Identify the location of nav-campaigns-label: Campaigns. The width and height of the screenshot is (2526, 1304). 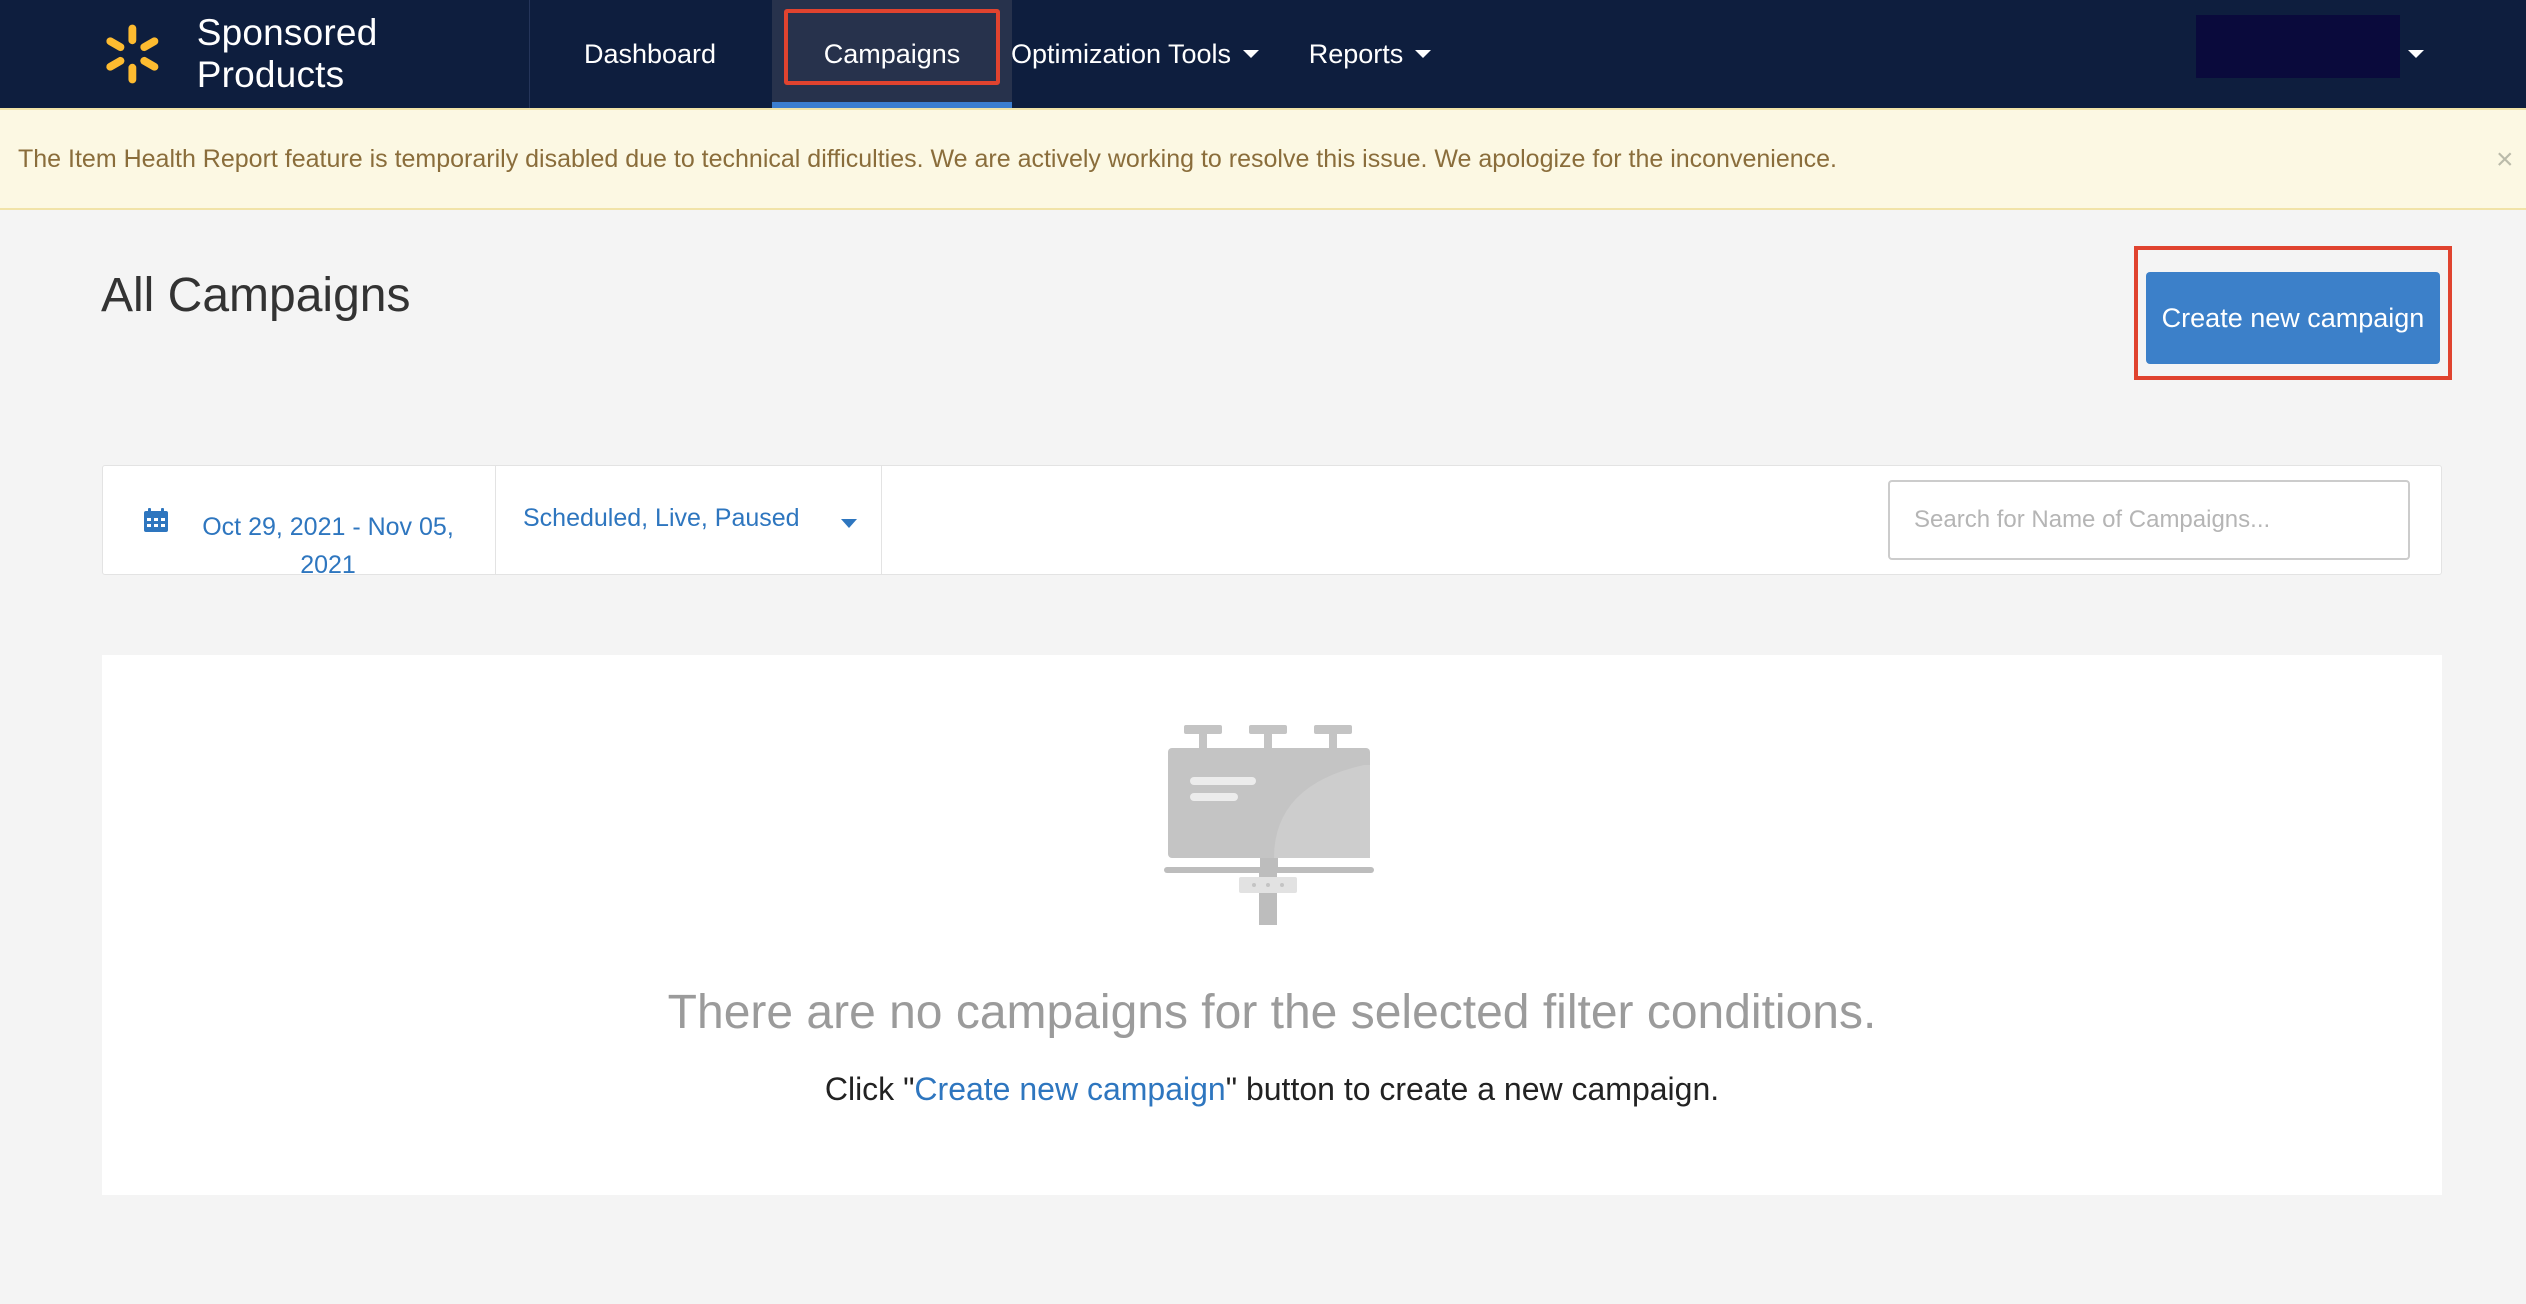
(892, 53).